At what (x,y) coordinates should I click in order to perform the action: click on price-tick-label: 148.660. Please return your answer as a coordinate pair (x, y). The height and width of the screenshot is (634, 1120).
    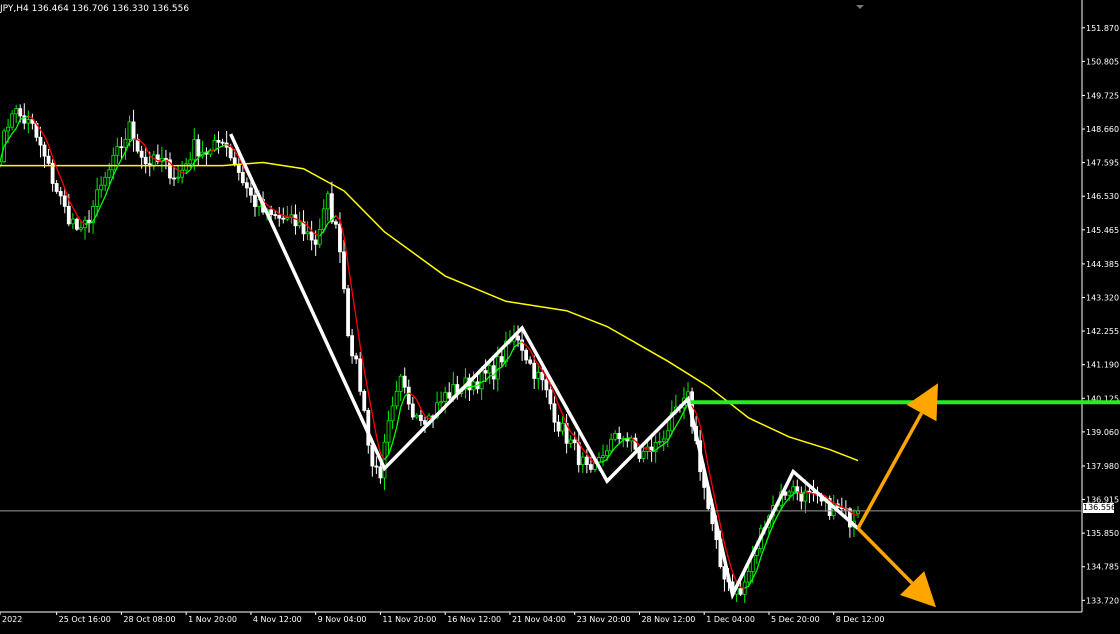
    Looking at the image, I should click on (1102, 129).